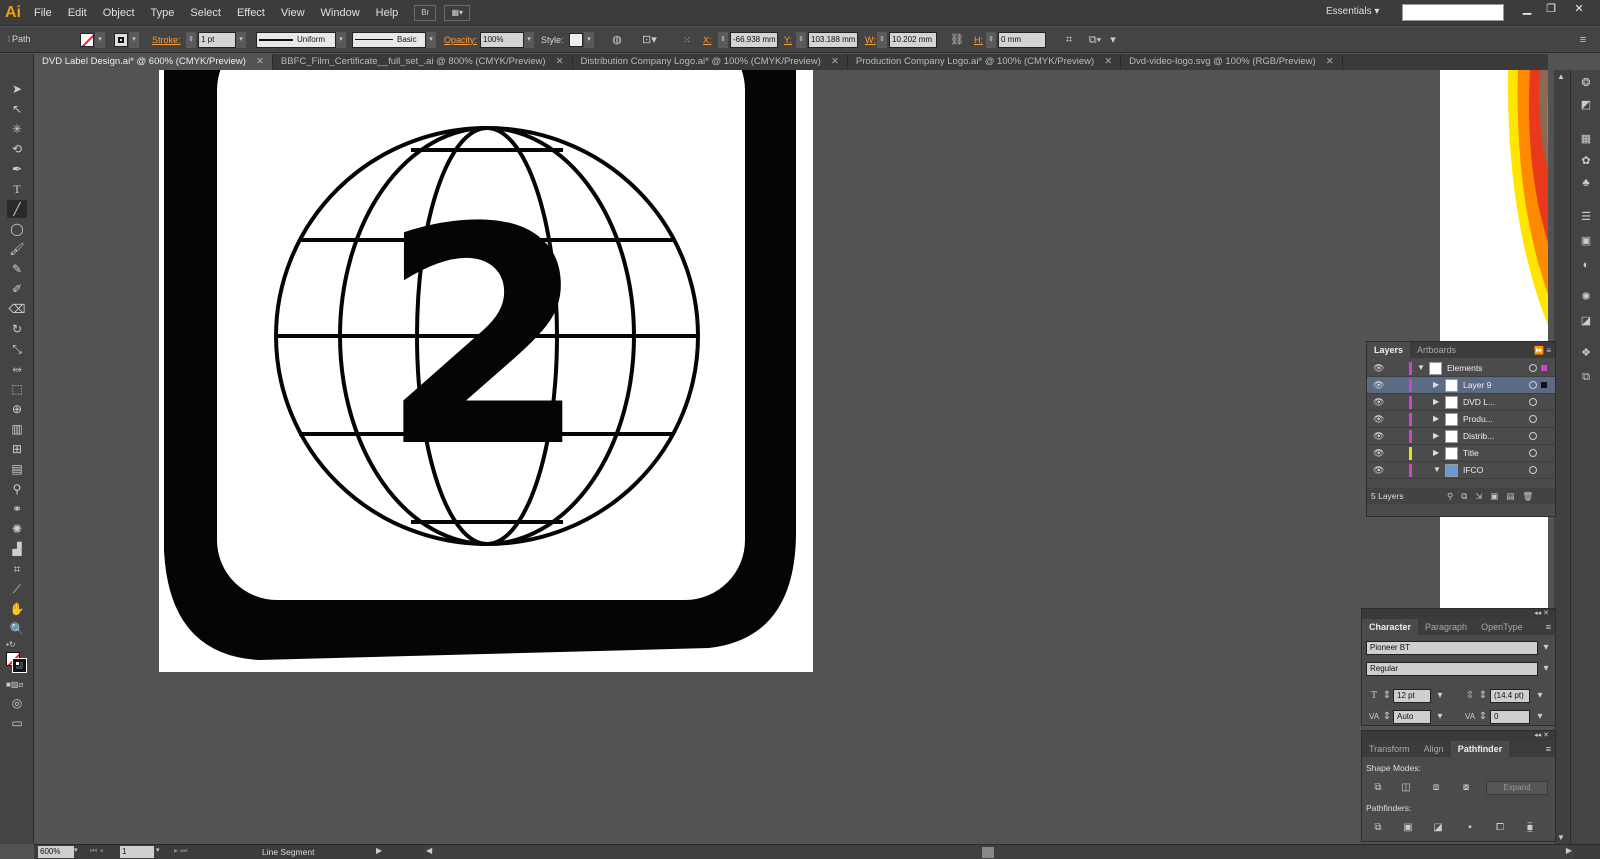 The width and height of the screenshot is (1600, 859). What do you see at coordinates (1562, 457) in the screenshot?
I see `vertical-scrollbar: ▲ ▼` at bounding box center [1562, 457].